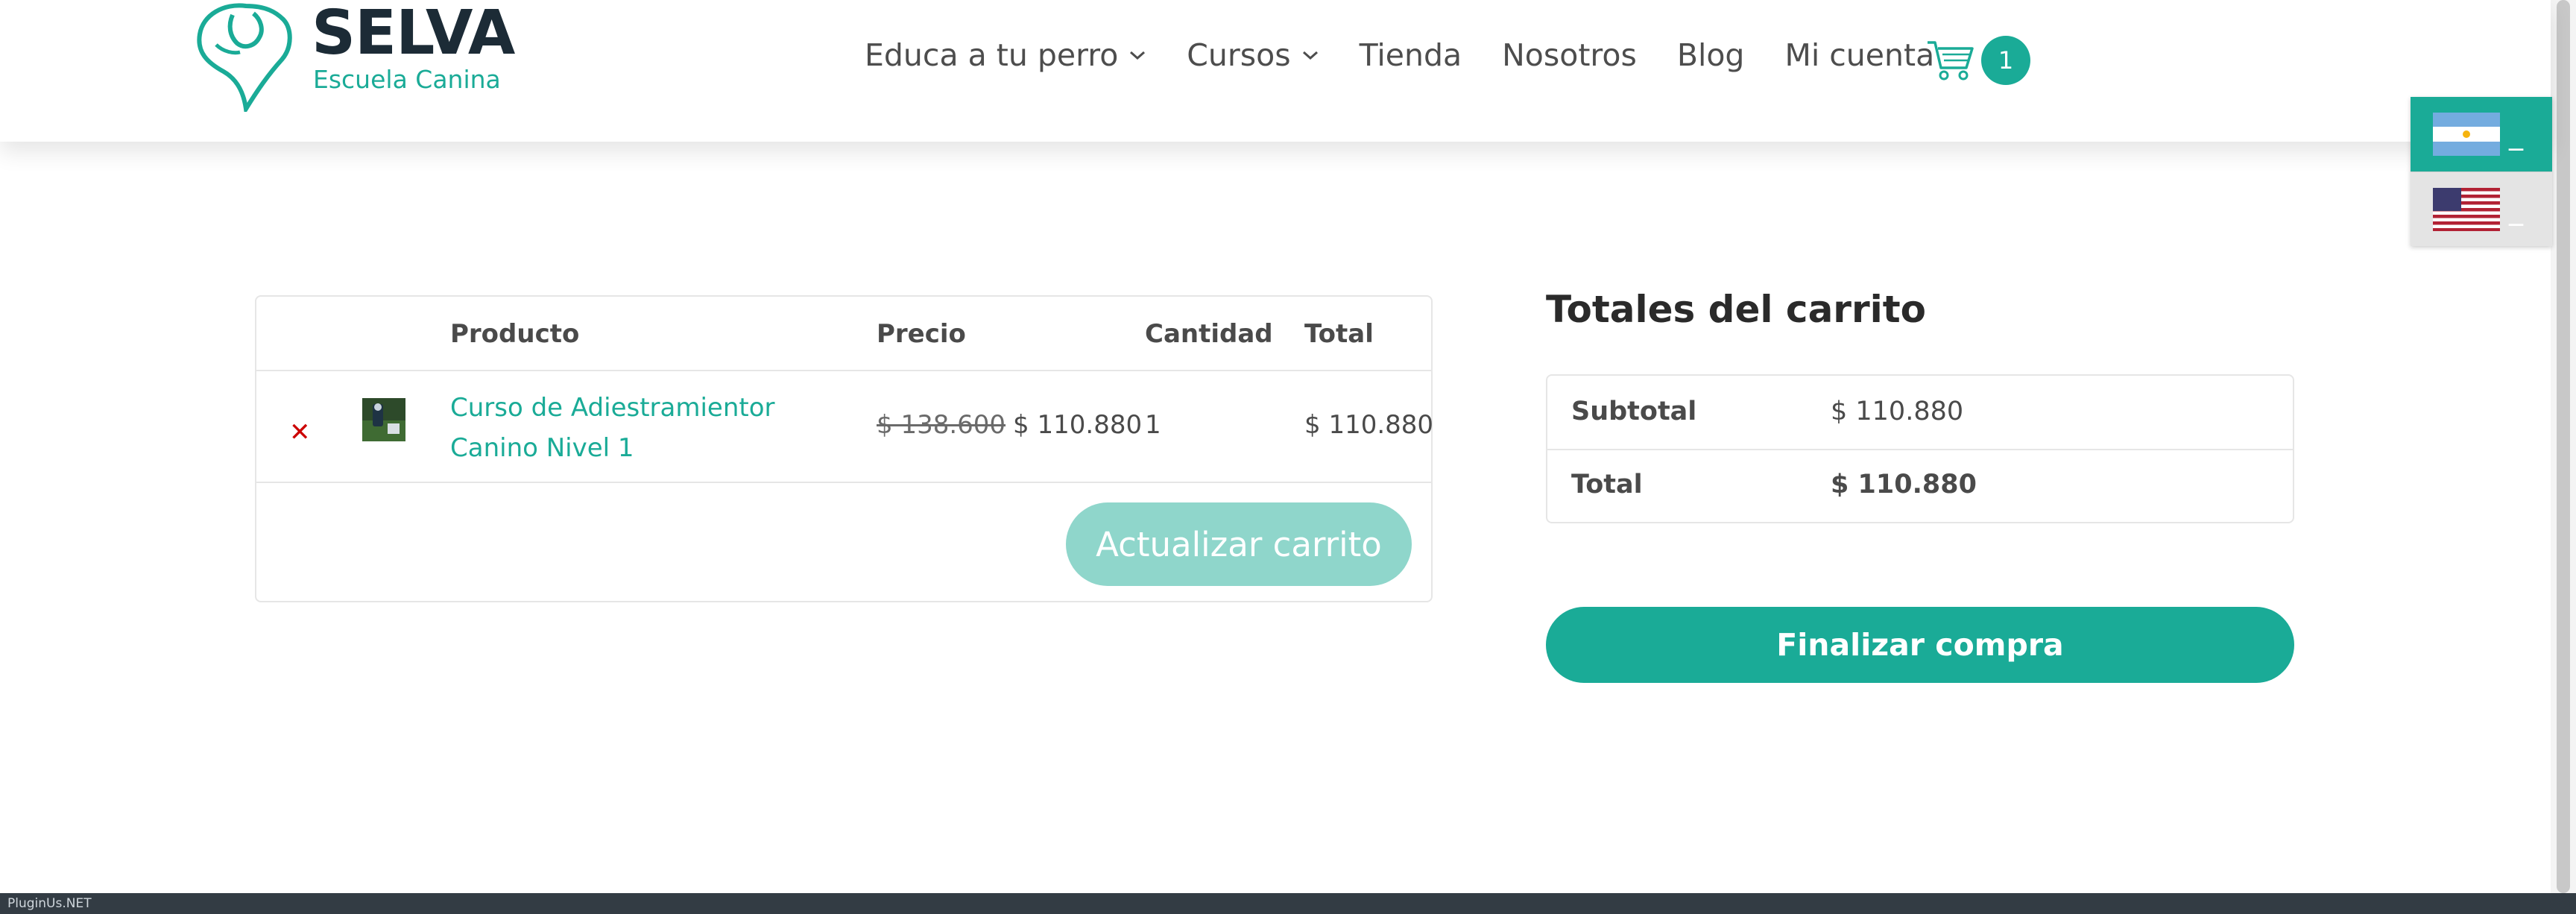 The height and width of the screenshot is (914, 2576). I want to click on nav-item-tienda: Tienda, so click(1411, 55).